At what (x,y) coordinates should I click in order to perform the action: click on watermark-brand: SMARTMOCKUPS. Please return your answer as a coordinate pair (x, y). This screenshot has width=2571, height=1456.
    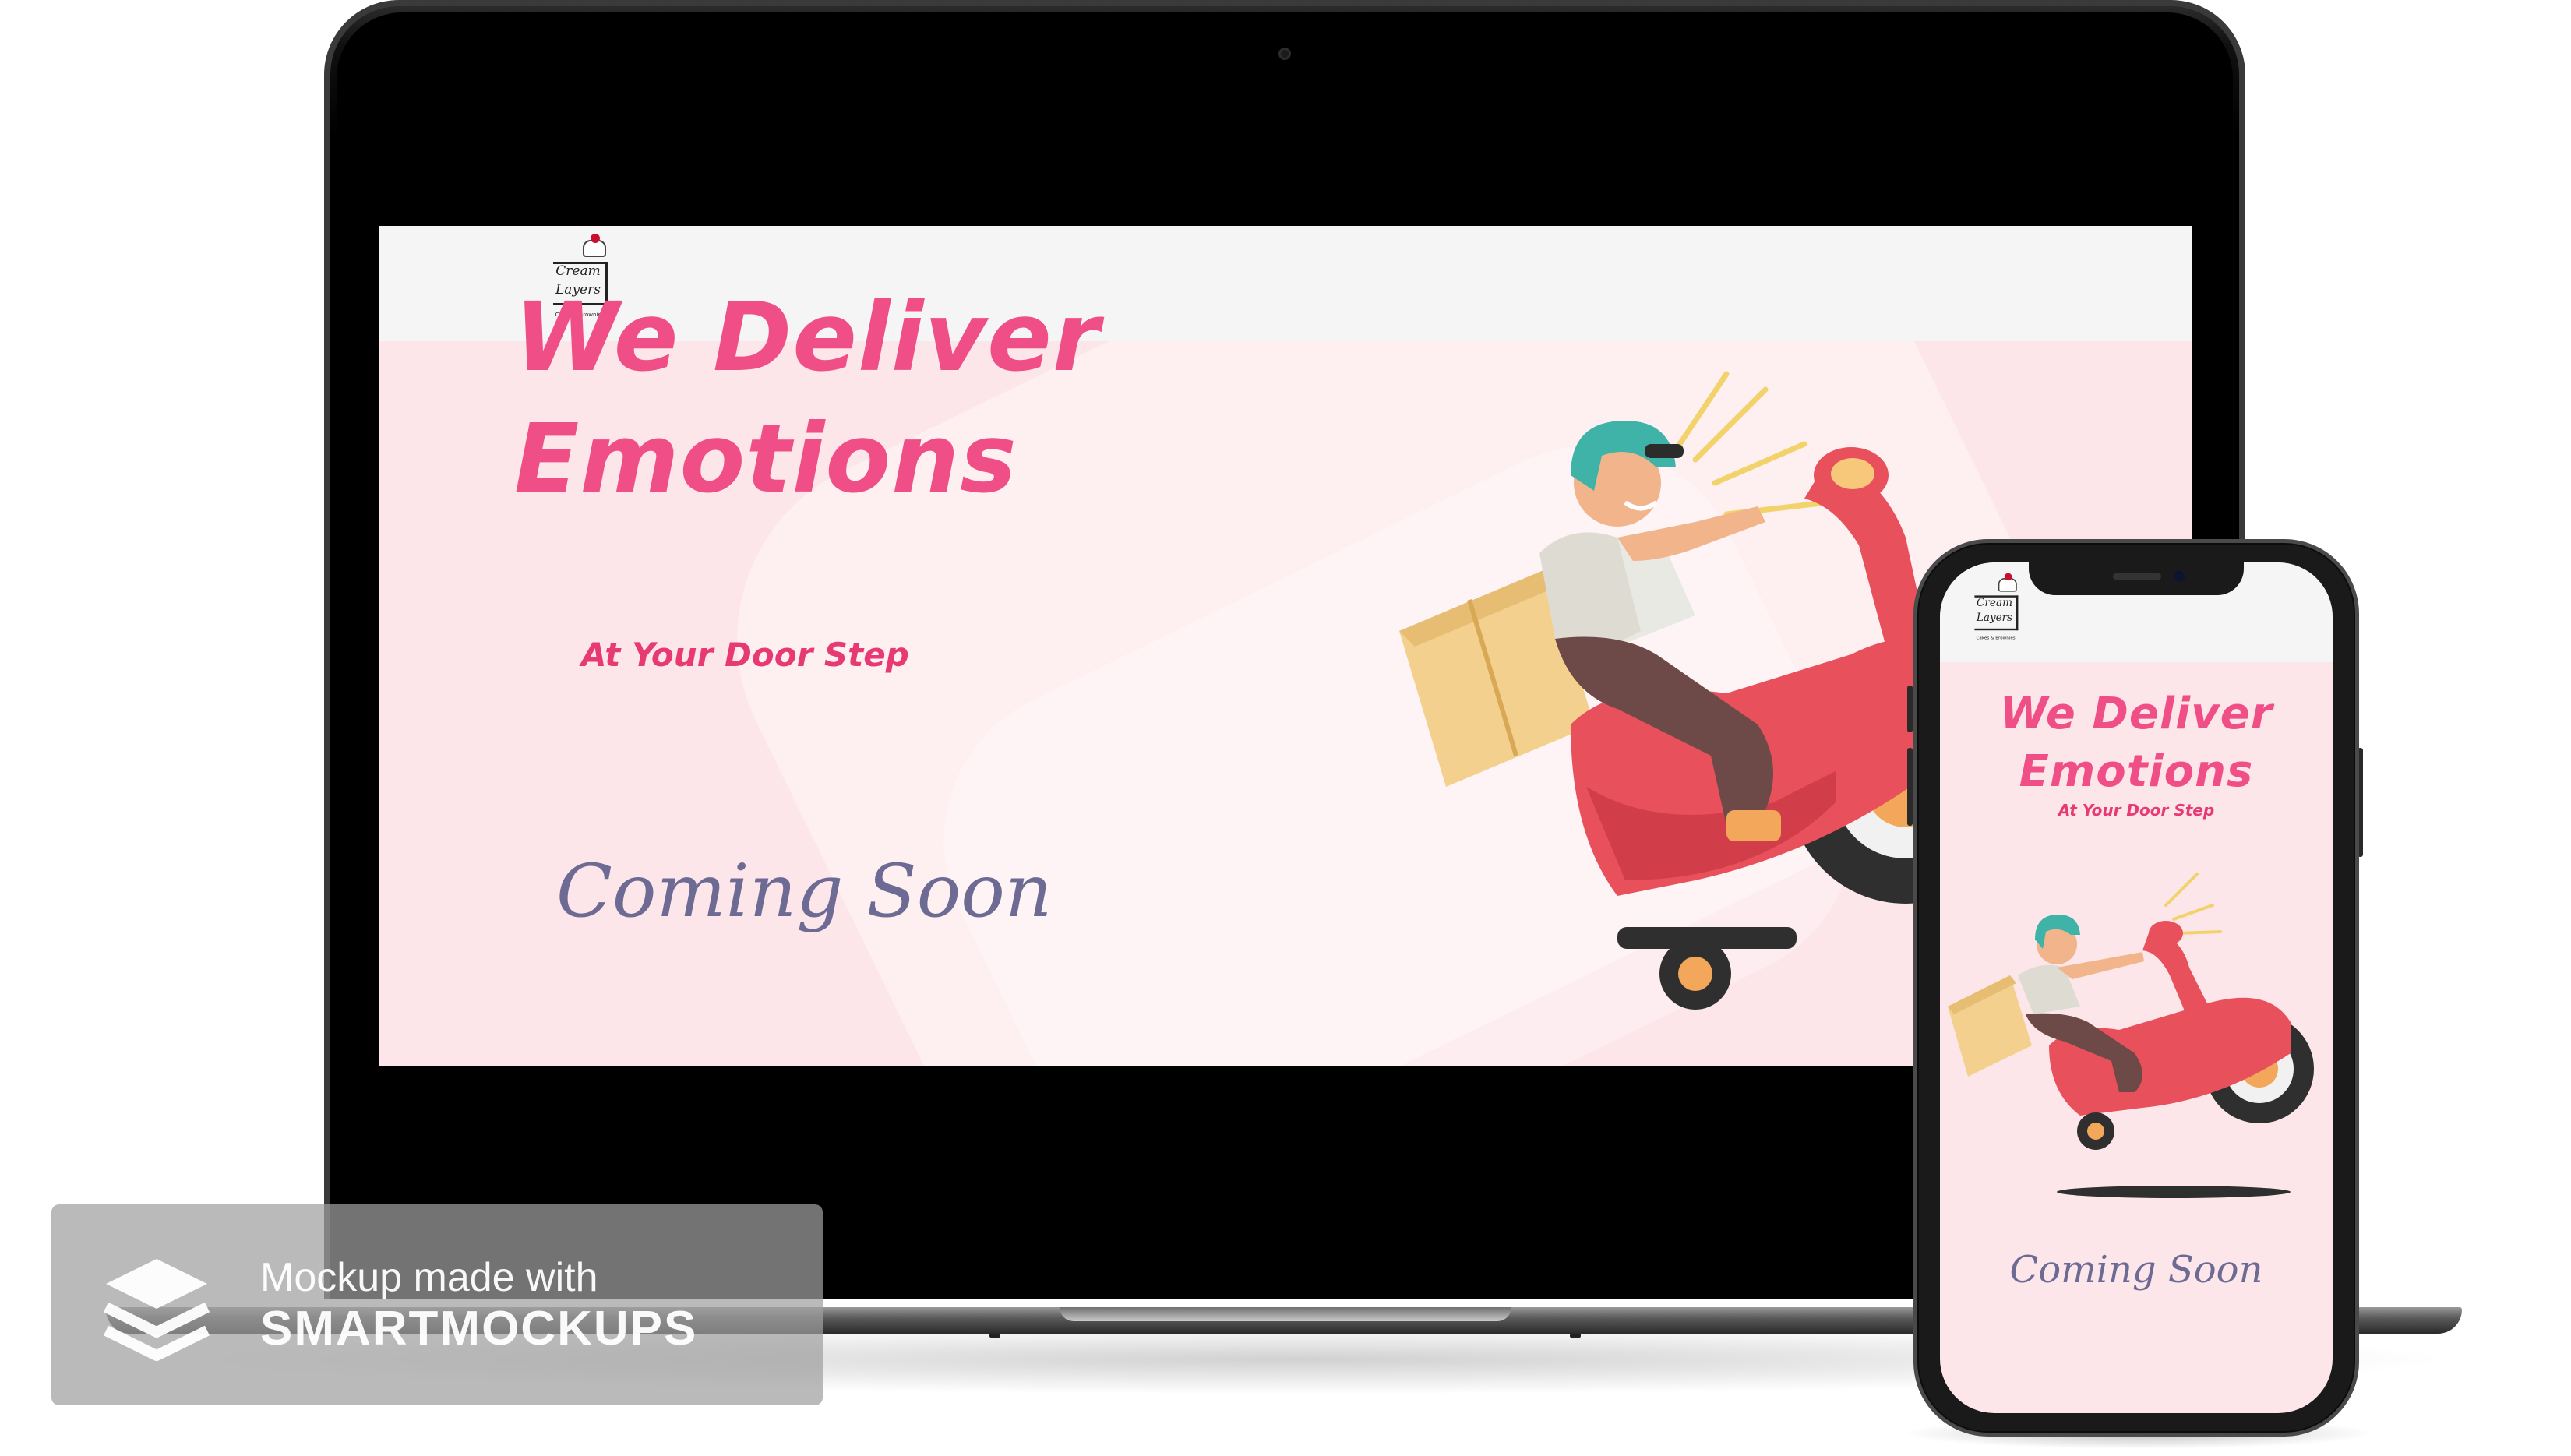
    Looking at the image, I should click on (479, 1329).